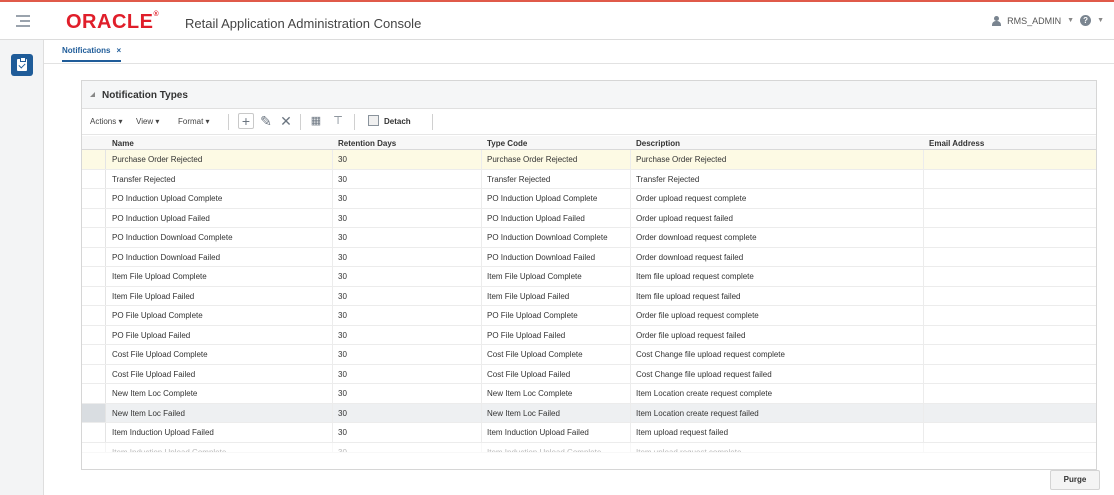 The image size is (1114, 495). What do you see at coordinates (684, 218) in the screenshot?
I see `cell-description: Order upload request failed` at bounding box center [684, 218].